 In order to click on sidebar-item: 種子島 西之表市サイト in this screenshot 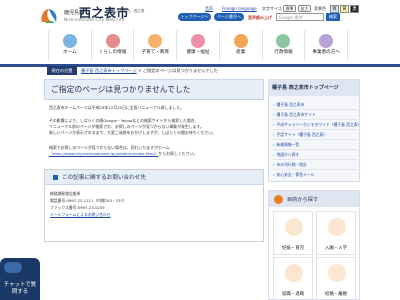, I will do `click(294, 115)`.